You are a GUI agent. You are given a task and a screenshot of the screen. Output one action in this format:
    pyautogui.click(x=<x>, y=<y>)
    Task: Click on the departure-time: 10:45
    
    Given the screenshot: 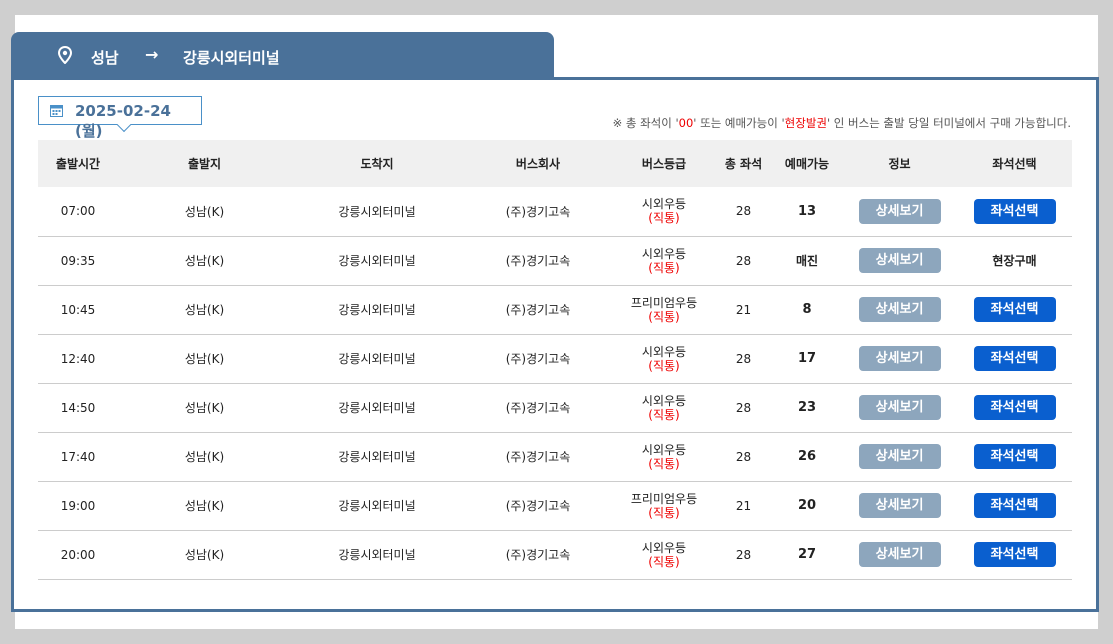 What is the action you would take?
    pyautogui.click(x=78, y=309)
    